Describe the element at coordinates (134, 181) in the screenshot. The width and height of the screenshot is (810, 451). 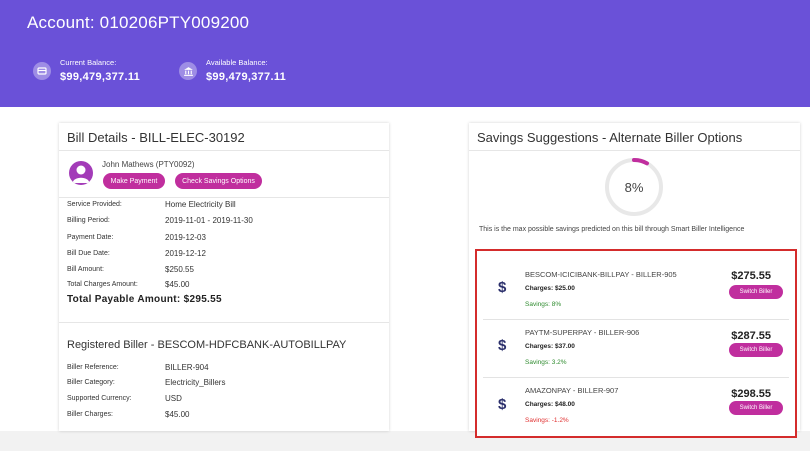
I see `make-payment-button: Make Payment` at that location.